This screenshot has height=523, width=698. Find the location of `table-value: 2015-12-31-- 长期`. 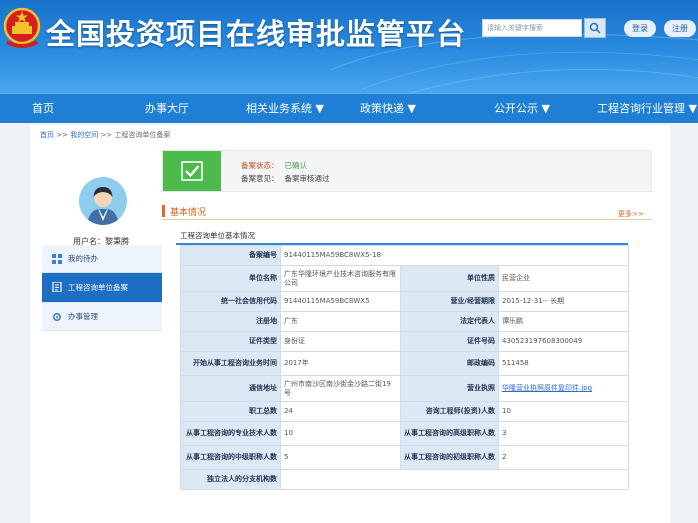

table-value: 2015-12-31-- 长期 is located at coordinates (563, 301).